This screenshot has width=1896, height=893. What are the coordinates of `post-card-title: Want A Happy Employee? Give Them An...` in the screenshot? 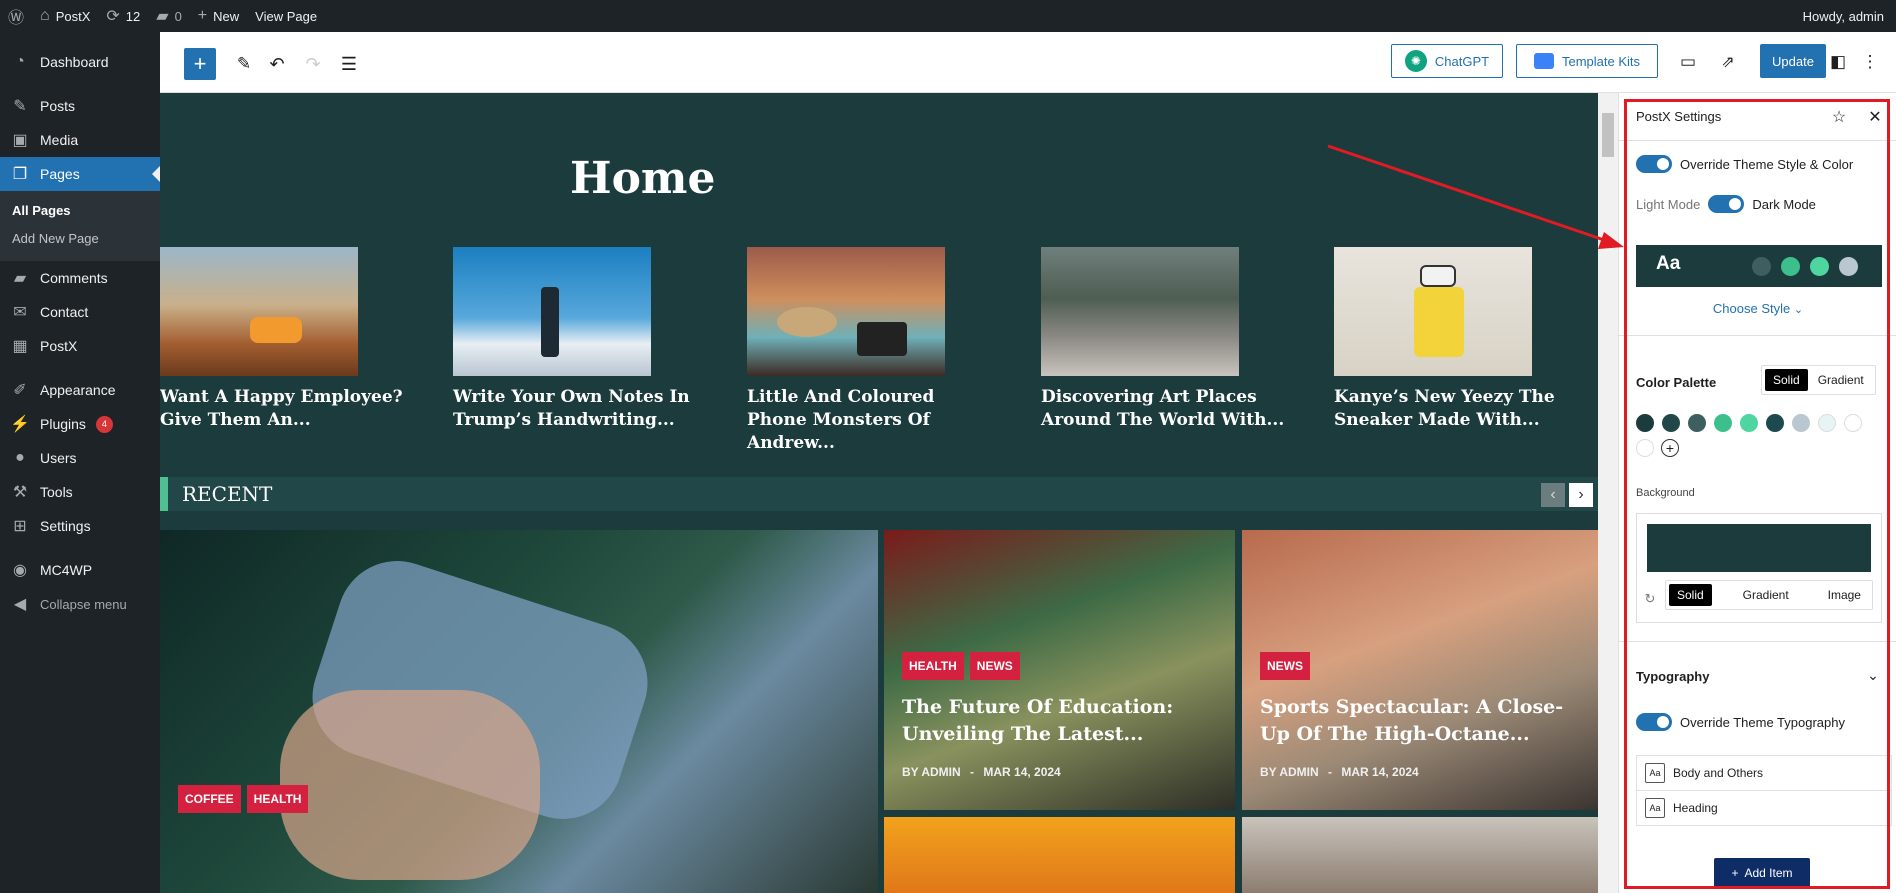 It's located at (285, 409).